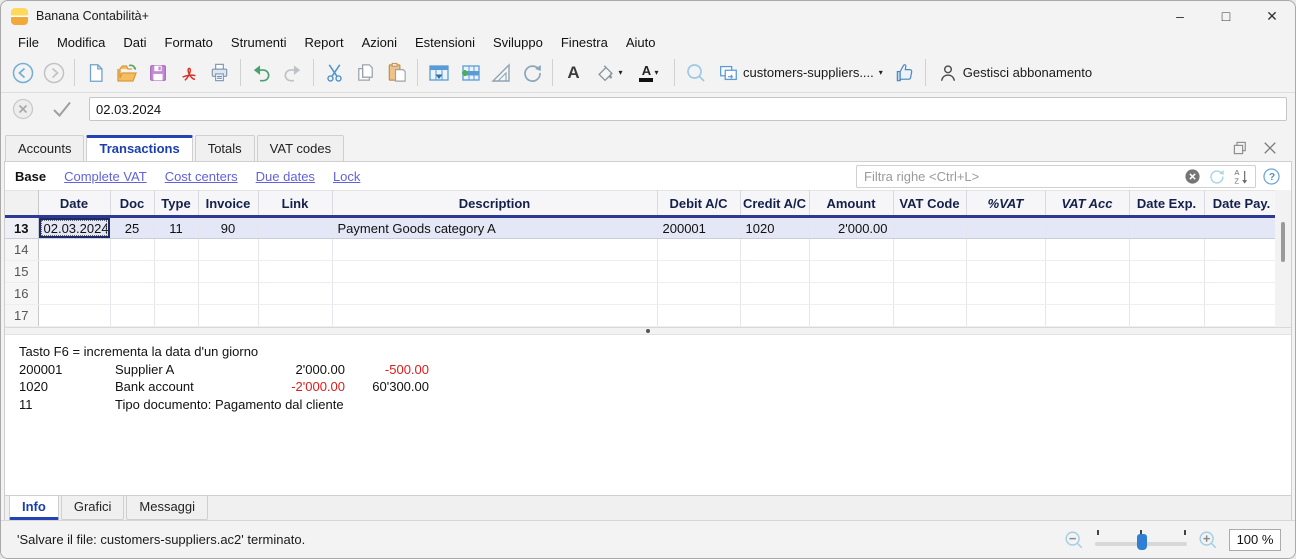  I want to click on col-vat-acc: VAT Acc, so click(1087, 204).